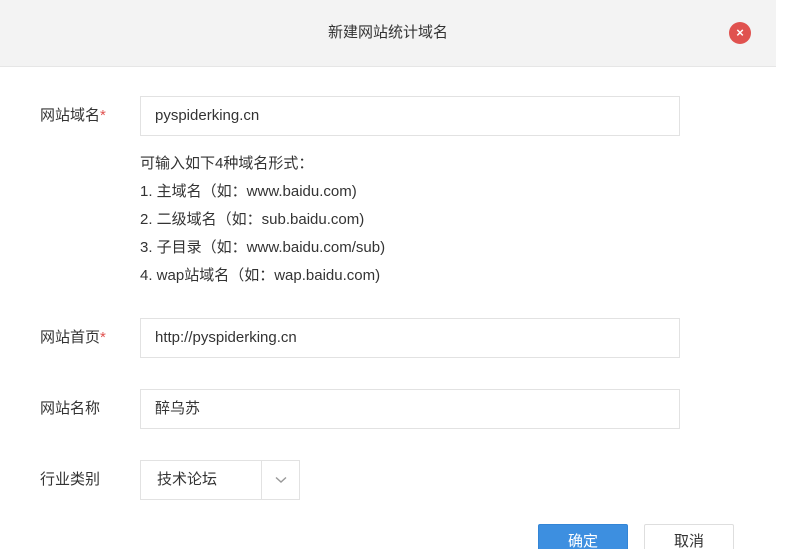 Image resolution: width=792 pixels, height=549 pixels. I want to click on homepage-label: 网站首页*, so click(73, 338).